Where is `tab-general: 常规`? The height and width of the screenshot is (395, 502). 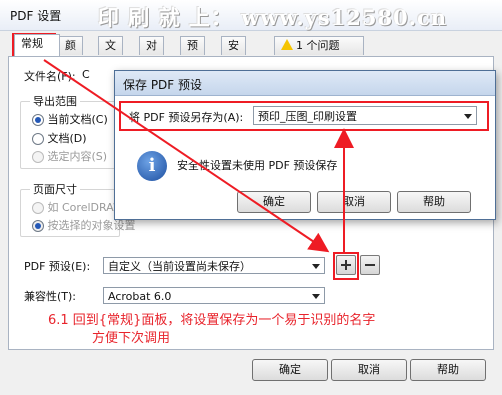 tab-general: 常规 is located at coordinates (37, 45).